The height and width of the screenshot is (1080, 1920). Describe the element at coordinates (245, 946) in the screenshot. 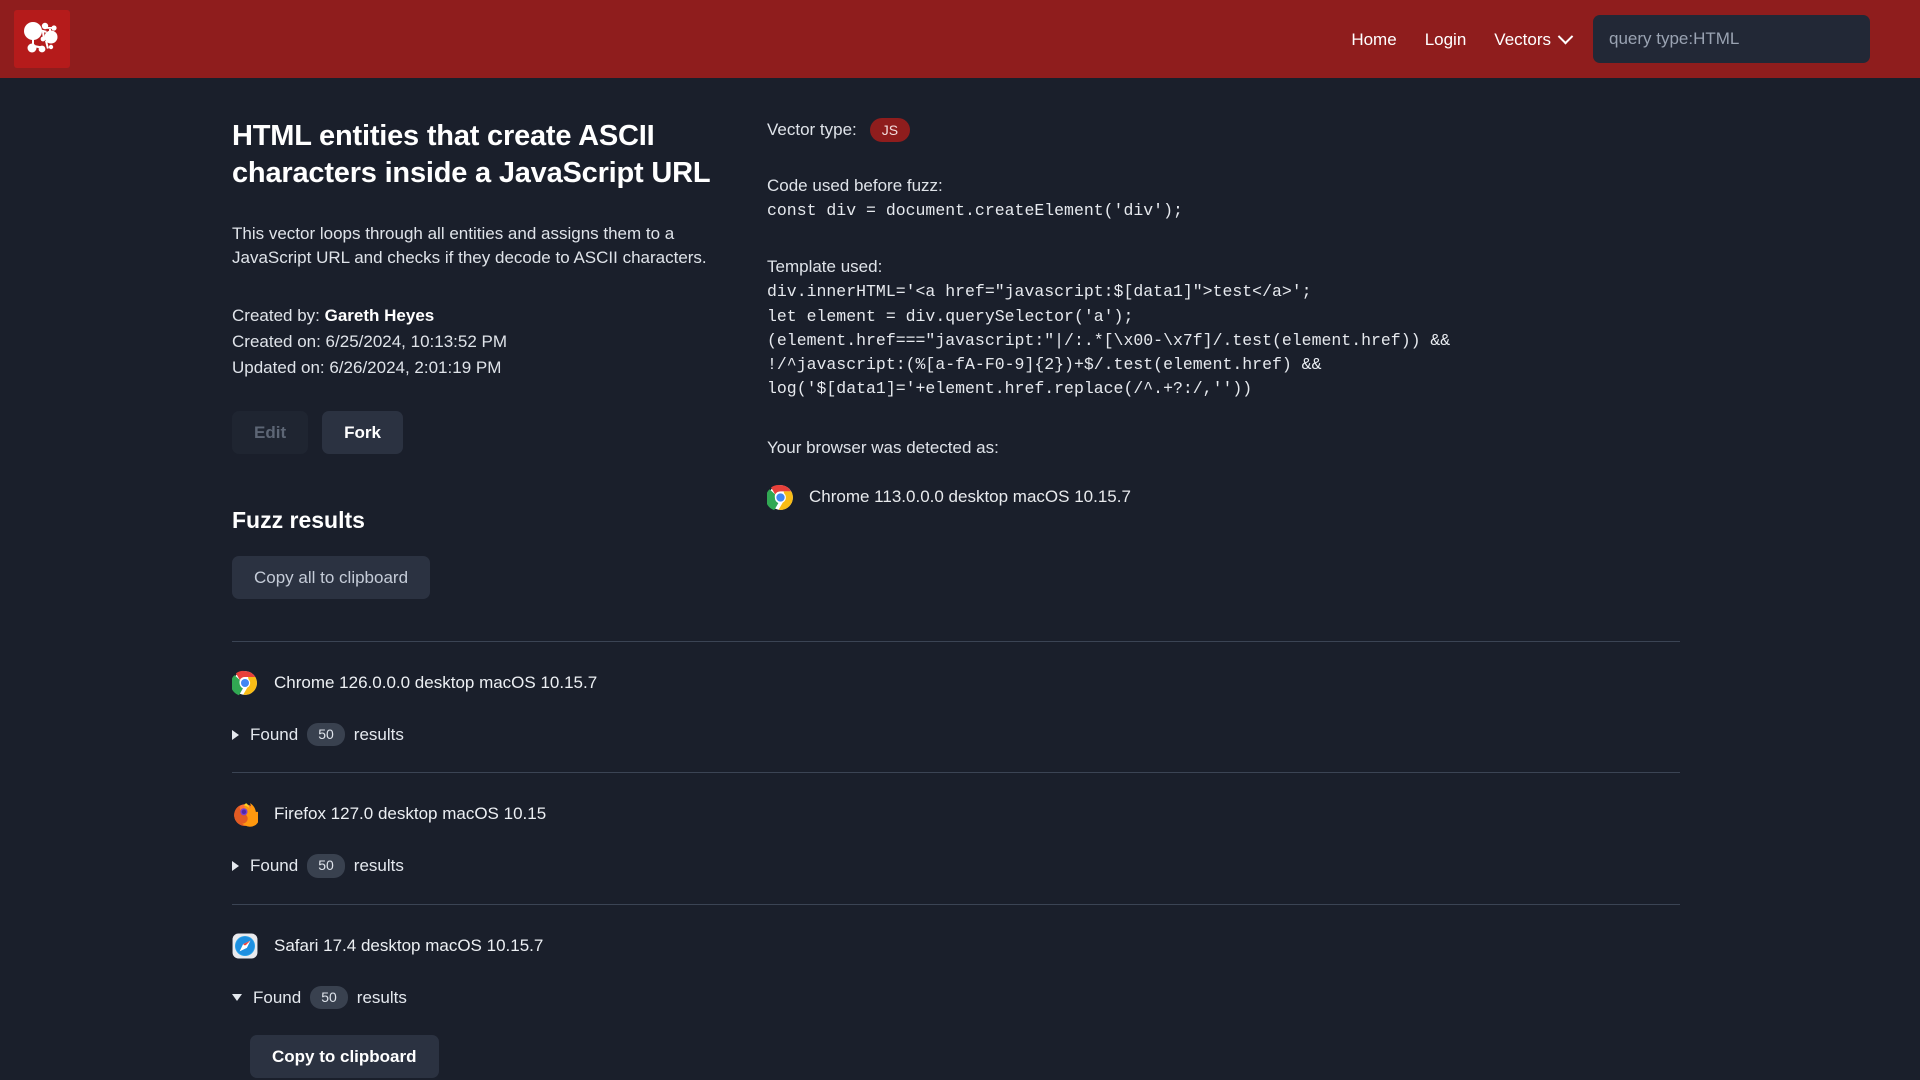

I see `safari-icon` at that location.